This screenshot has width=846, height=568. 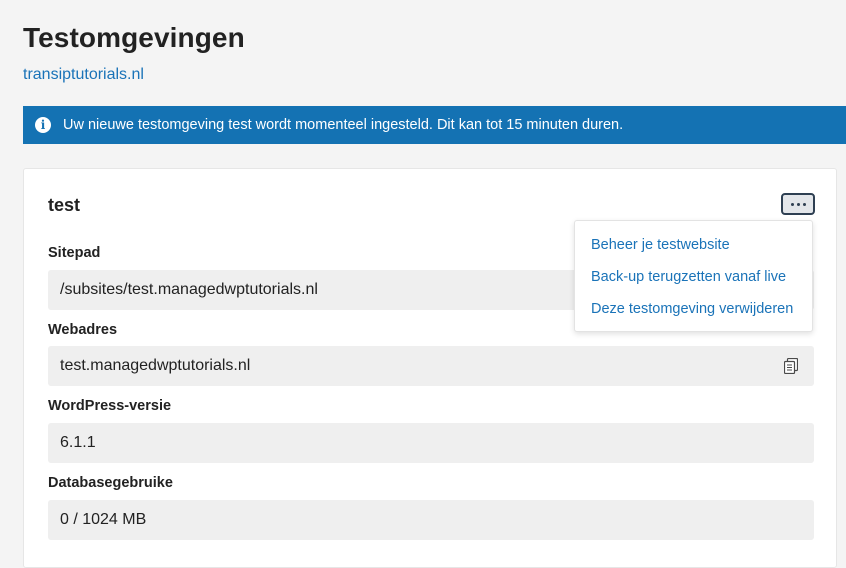 I want to click on info-icon: i, so click(x=43, y=125).